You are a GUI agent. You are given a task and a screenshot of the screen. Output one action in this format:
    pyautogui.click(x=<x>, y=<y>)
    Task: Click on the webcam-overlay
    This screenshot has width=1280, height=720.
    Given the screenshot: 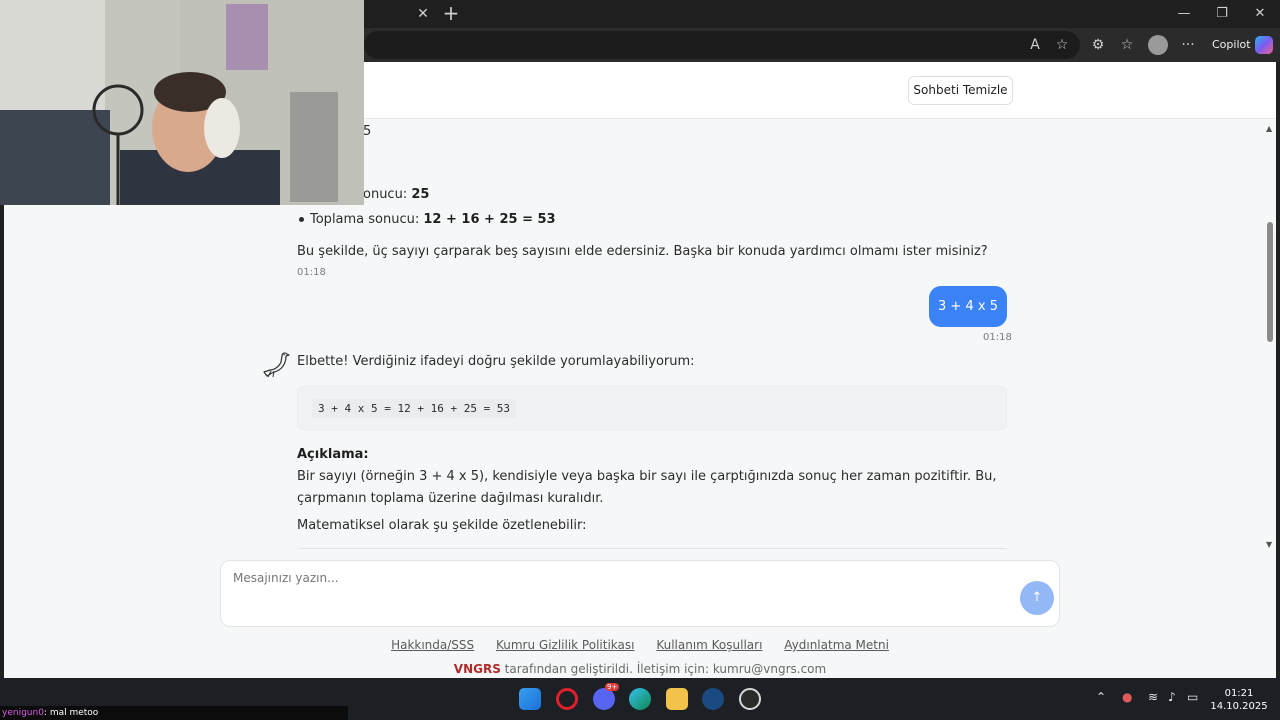 What is the action you would take?
    pyautogui.click(x=182, y=102)
    